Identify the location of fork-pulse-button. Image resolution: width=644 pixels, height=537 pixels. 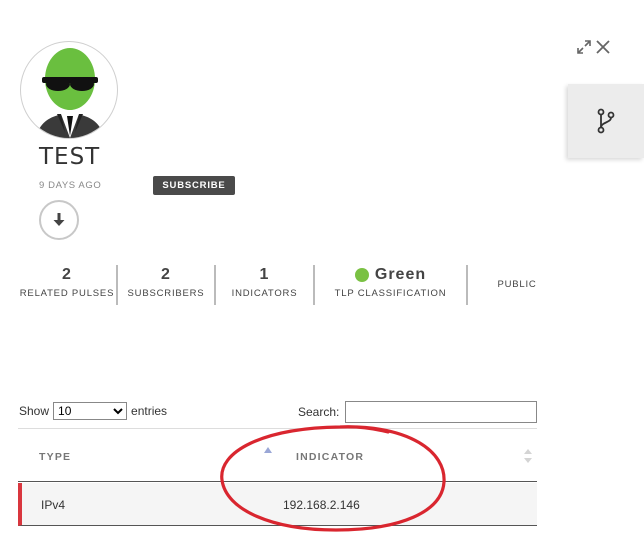
(606, 121).